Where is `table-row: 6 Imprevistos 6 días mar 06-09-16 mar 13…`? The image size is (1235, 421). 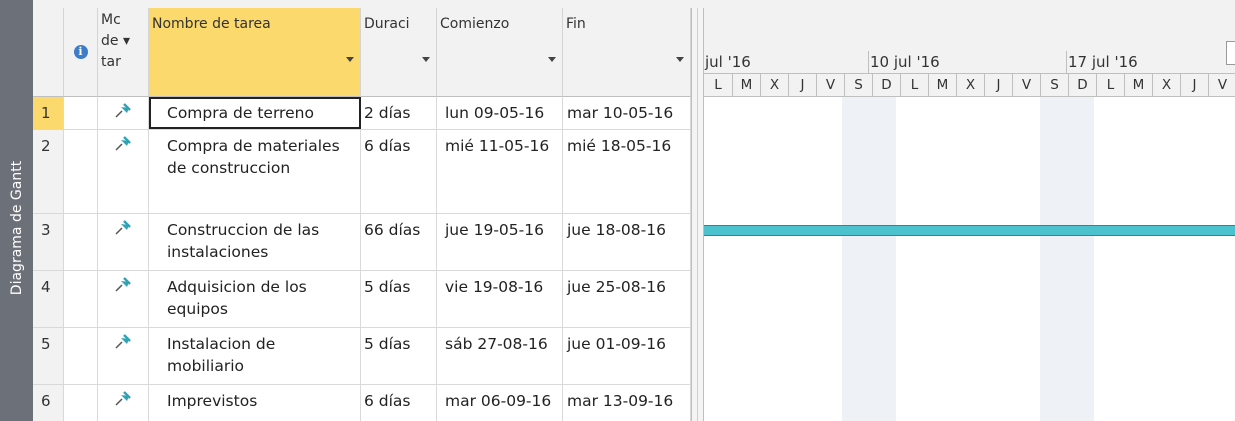 table-row: 6 Imprevistos 6 días mar 06-09-16 mar 13… is located at coordinates (362, 403).